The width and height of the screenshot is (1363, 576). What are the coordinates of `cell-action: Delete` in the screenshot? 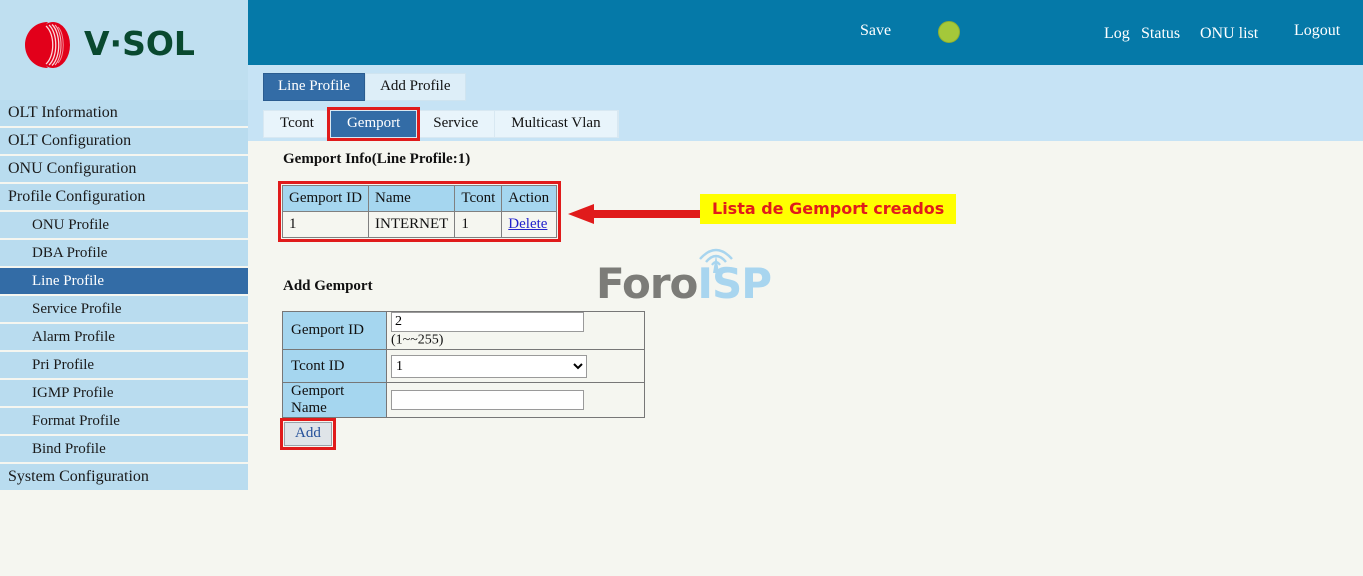 It's located at (529, 224).